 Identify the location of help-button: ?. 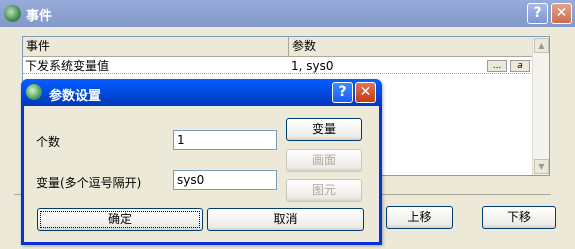
(537, 13).